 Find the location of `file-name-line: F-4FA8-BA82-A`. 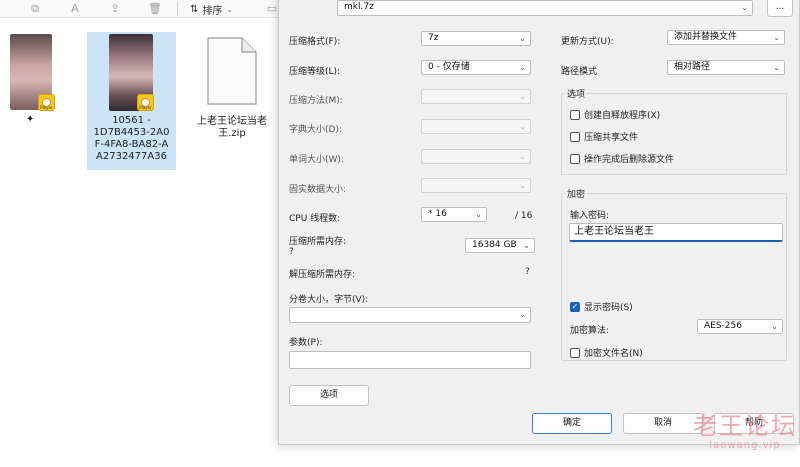

file-name-line: F-4FA8-BA82-A is located at coordinates (131, 144).